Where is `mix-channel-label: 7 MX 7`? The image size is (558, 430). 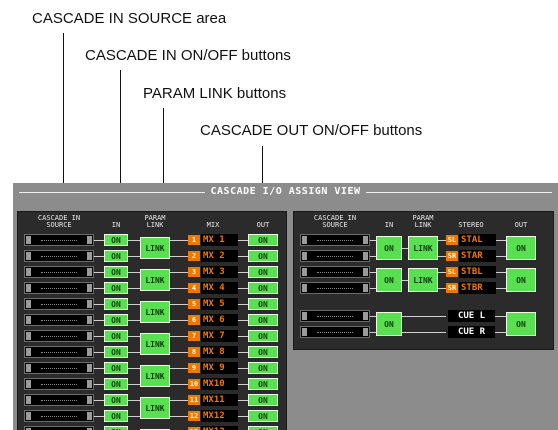 mix-channel-label: 7 MX 7 is located at coordinates (213, 336).